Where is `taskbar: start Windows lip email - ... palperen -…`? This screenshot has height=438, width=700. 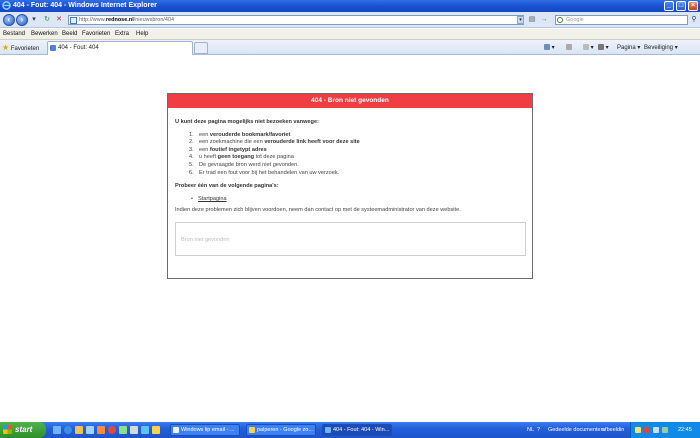 taskbar: start Windows lip email - ... palperen -… is located at coordinates (350, 430).